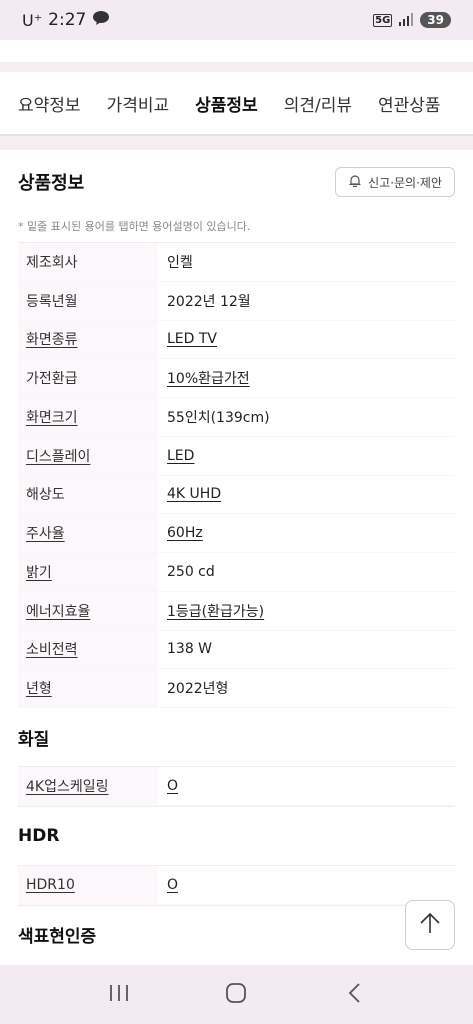 The height and width of the screenshot is (1024, 473). I want to click on recents-button, so click(119, 995).